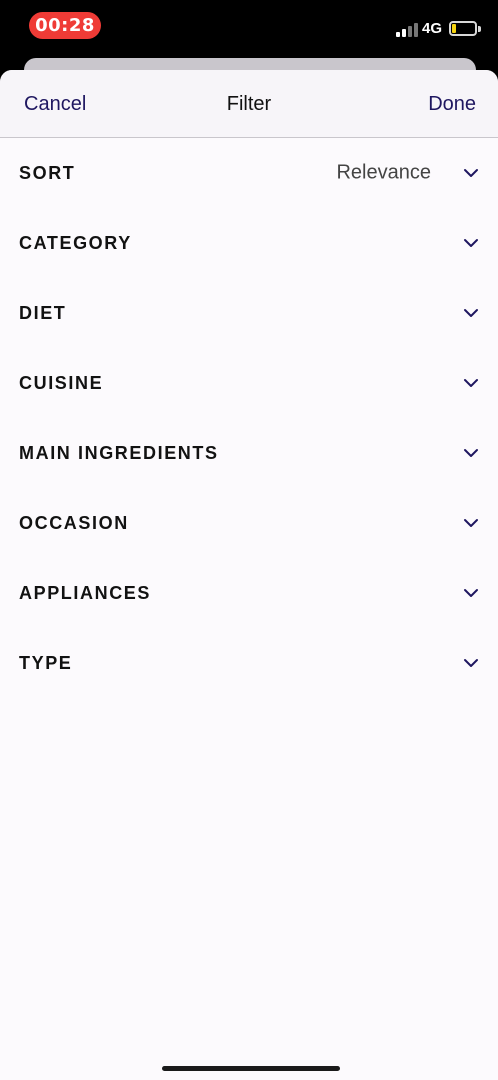  Describe the element at coordinates (61, 382) in the screenshot. I see `filter-label: CUISINE` at that location.